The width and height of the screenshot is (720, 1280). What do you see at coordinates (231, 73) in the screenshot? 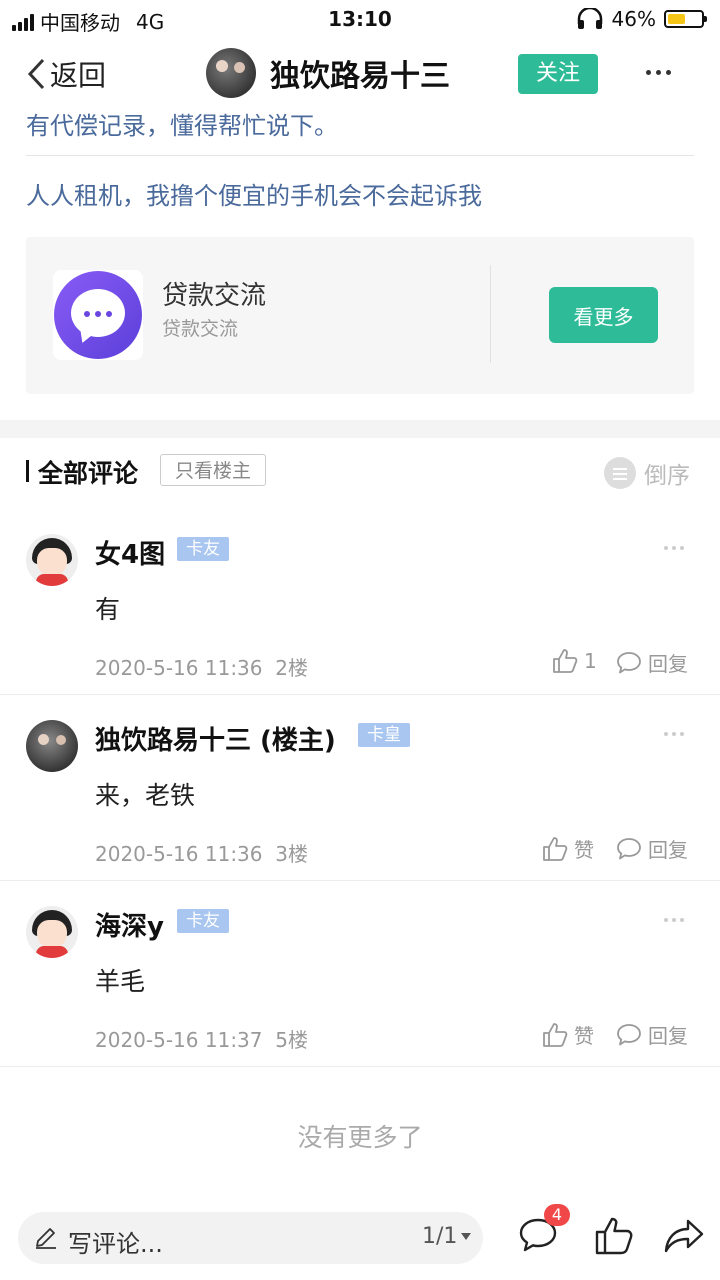
I see `author-avatar` at bounding box center [231, 73].